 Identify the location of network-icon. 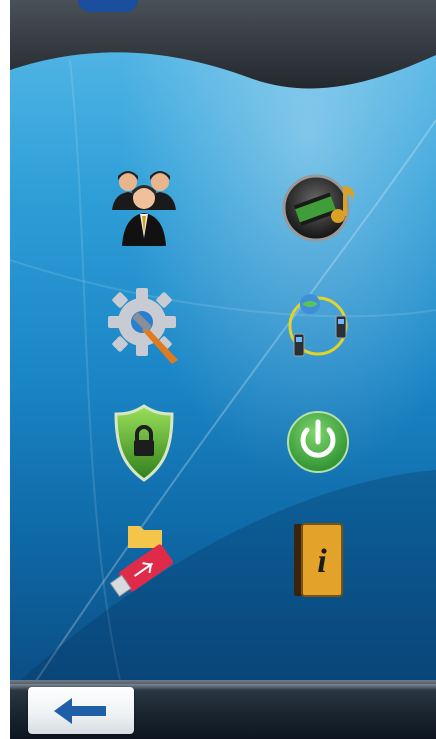
(318, 324).